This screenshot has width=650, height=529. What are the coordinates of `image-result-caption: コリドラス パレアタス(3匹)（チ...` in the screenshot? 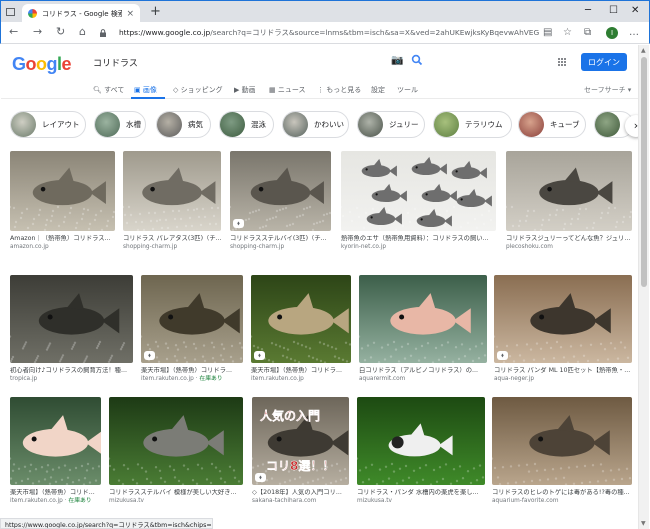 It's located at (172, 239).